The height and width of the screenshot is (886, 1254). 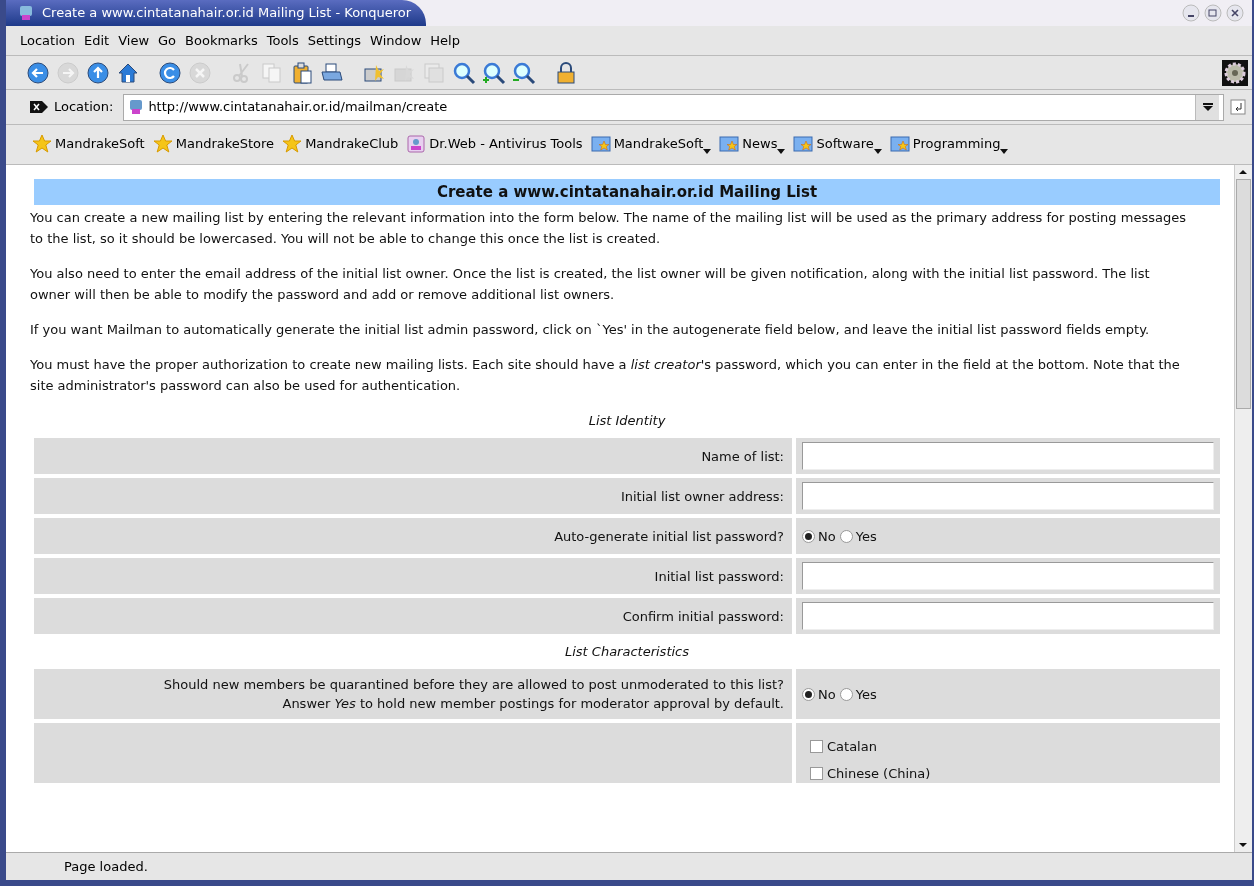 What do you see at coordinates (752, 144) in the screenshot?
I see `bookmark-item: News` at bounding box center [752, 144].